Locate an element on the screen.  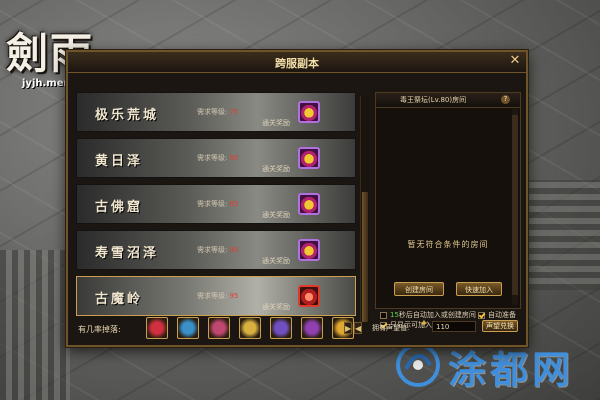
purple-boots-icon is located at coordinates (312, 328).